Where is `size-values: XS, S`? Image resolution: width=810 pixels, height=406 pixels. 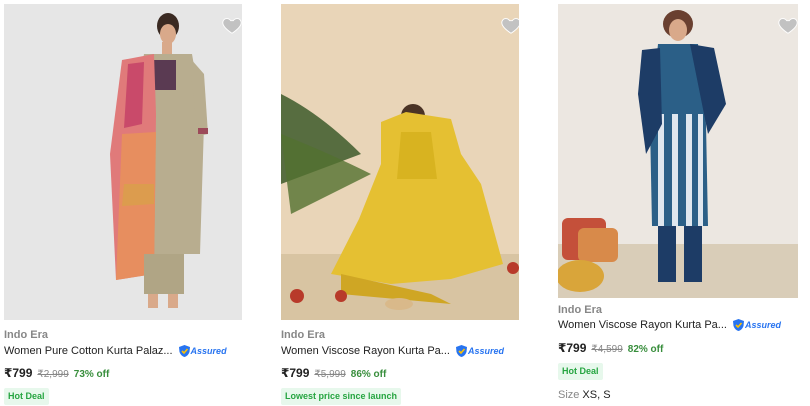
size-values: XS, S is located at coordinates (596, 395).